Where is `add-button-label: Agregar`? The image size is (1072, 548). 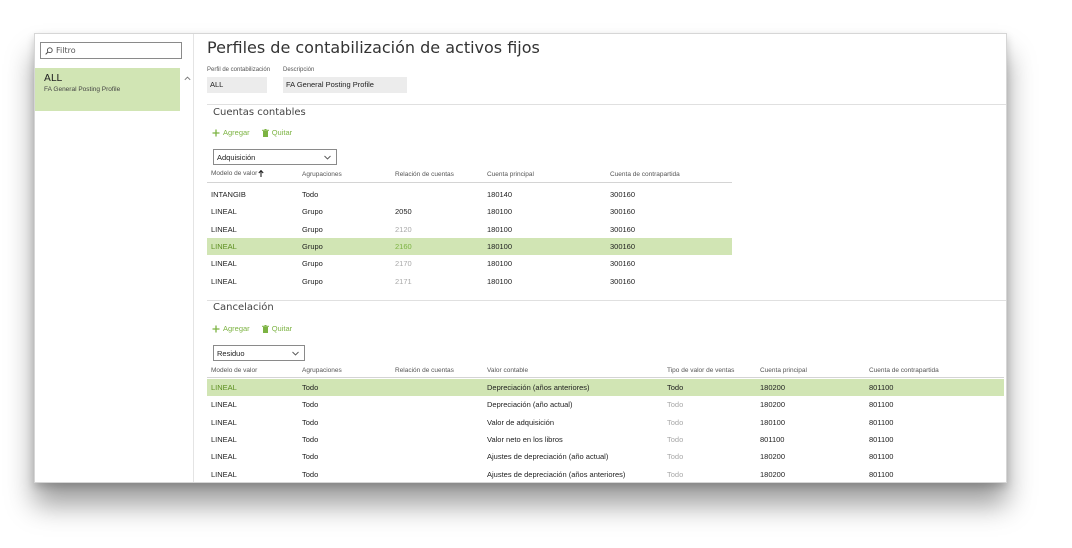
add-button-label: Agregar is located at coordinates (236, 328).